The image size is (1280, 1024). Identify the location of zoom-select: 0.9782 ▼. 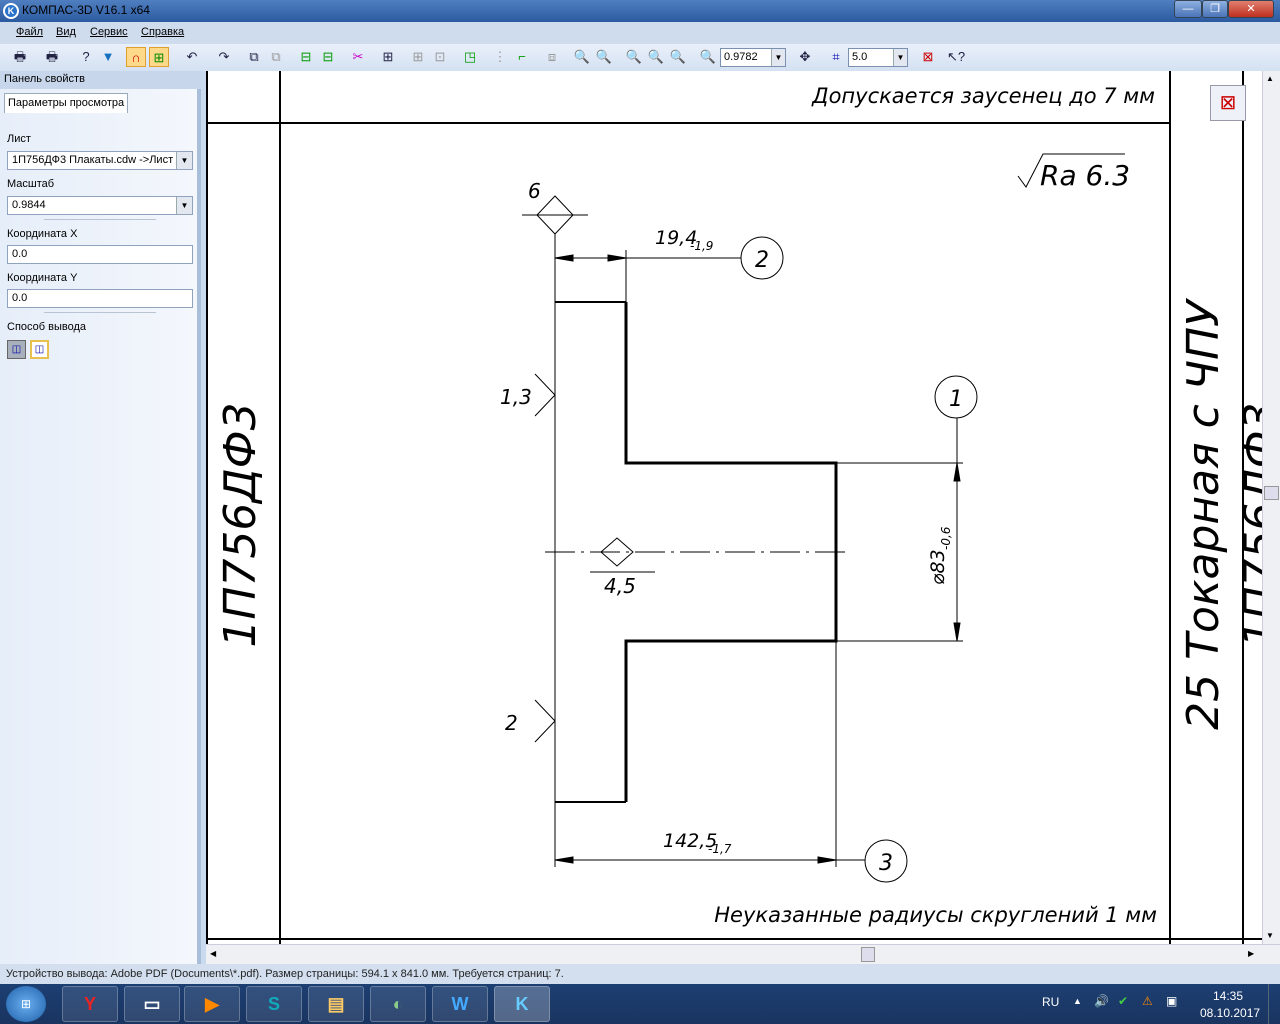
(753, 57).